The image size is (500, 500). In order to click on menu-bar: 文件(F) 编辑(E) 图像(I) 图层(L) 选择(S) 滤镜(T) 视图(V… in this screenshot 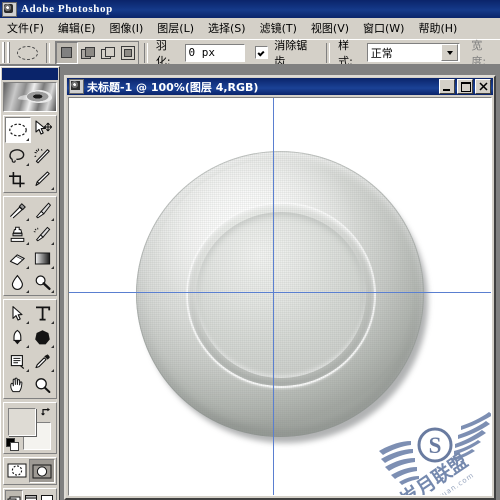, I will do `click(250, 28)`.